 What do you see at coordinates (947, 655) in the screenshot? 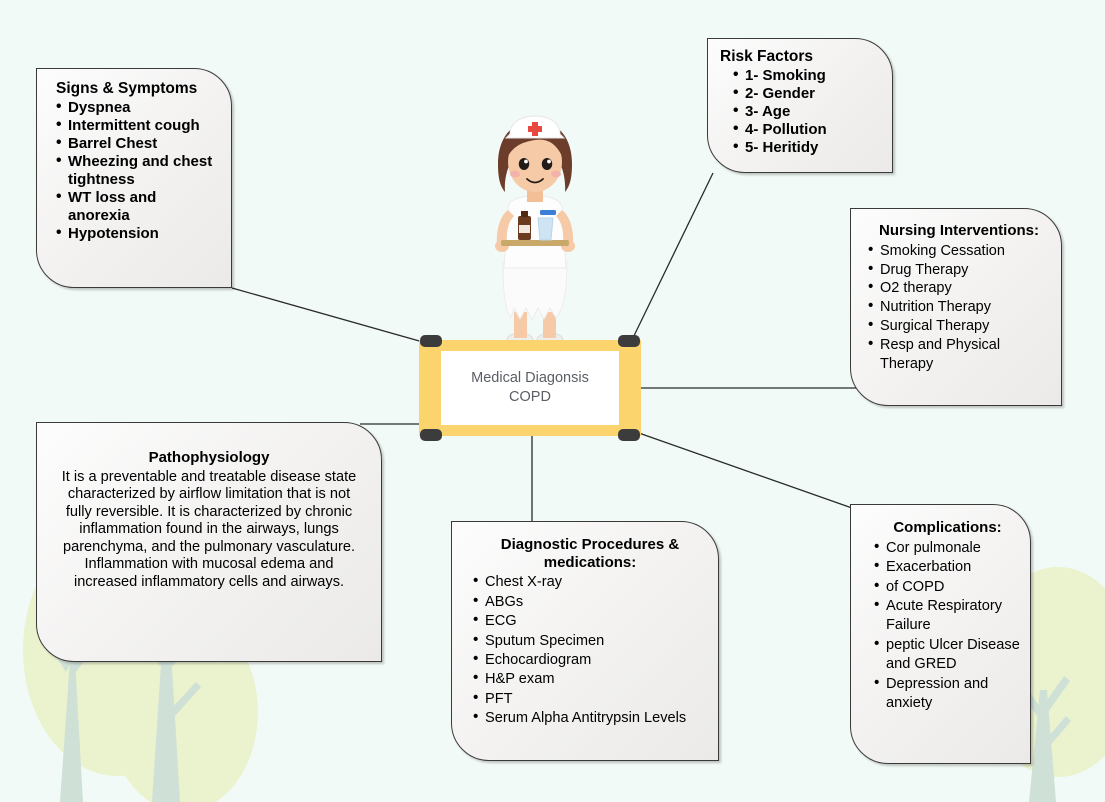
I see `list-item: peptic Ulcer Disease and GRED` at bounding box center [947, 655].